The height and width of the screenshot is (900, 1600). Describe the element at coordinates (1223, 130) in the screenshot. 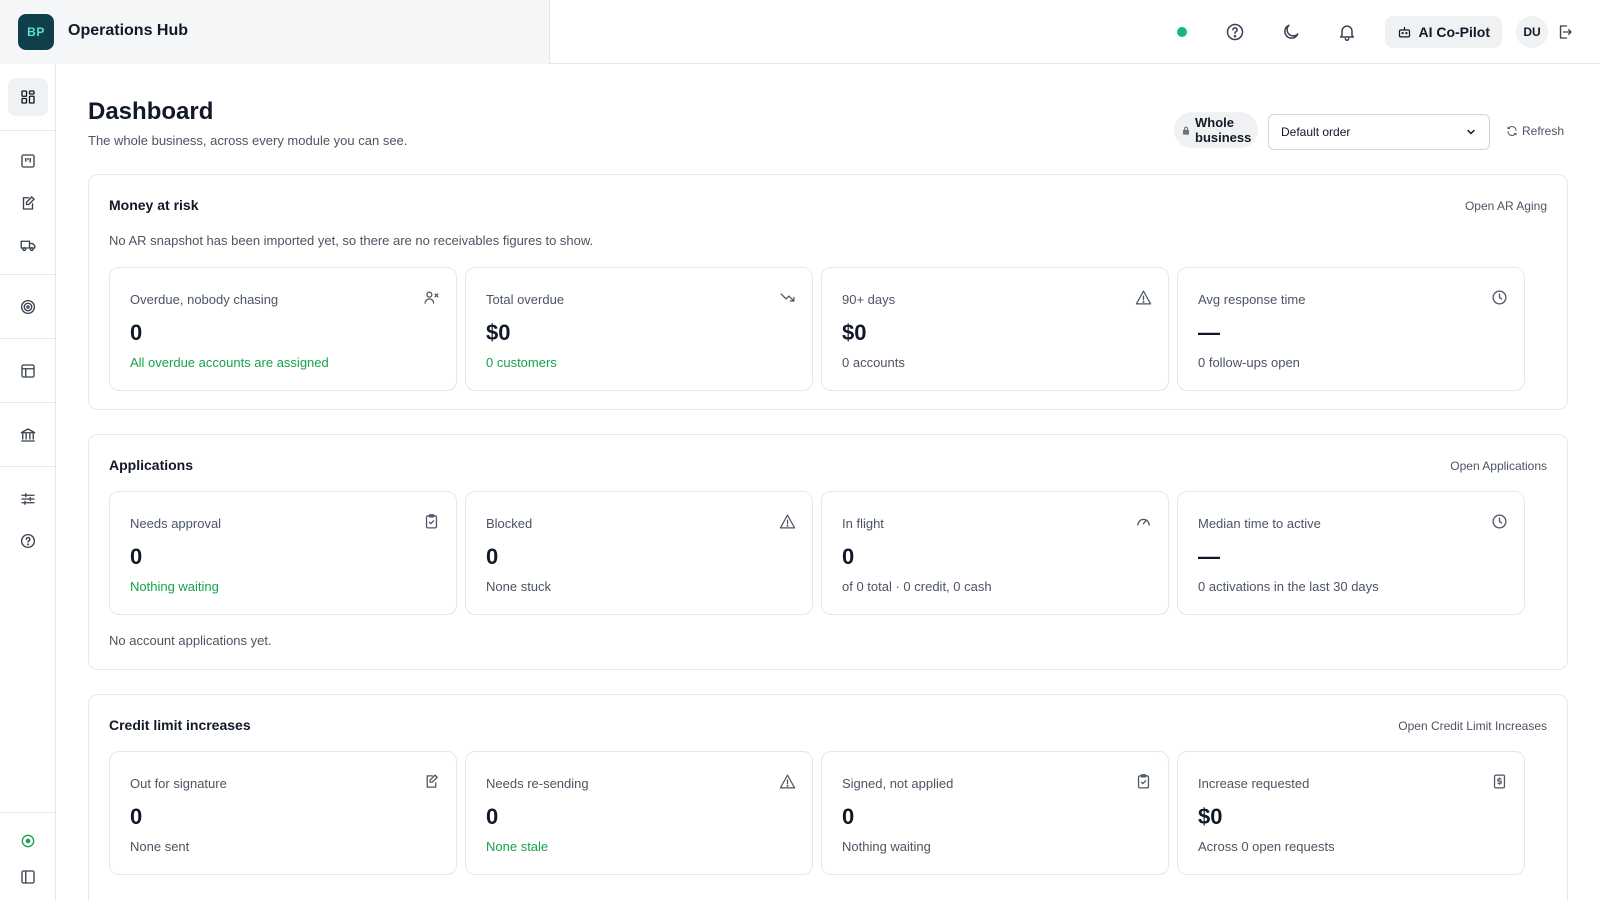

I see `scope-label: Whole business` at that location.